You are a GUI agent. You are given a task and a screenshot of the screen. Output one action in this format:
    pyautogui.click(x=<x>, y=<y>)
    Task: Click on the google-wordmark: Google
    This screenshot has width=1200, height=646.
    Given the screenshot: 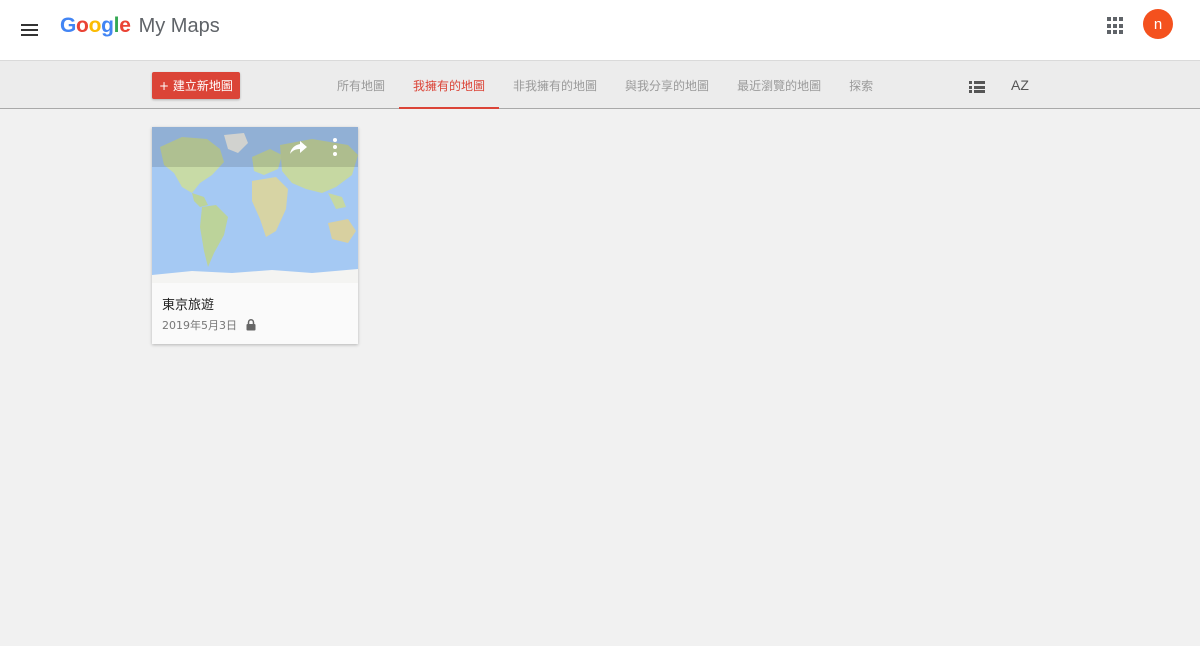 What is the action you would take?
    pyautogui.click(x=95, y=25)
    